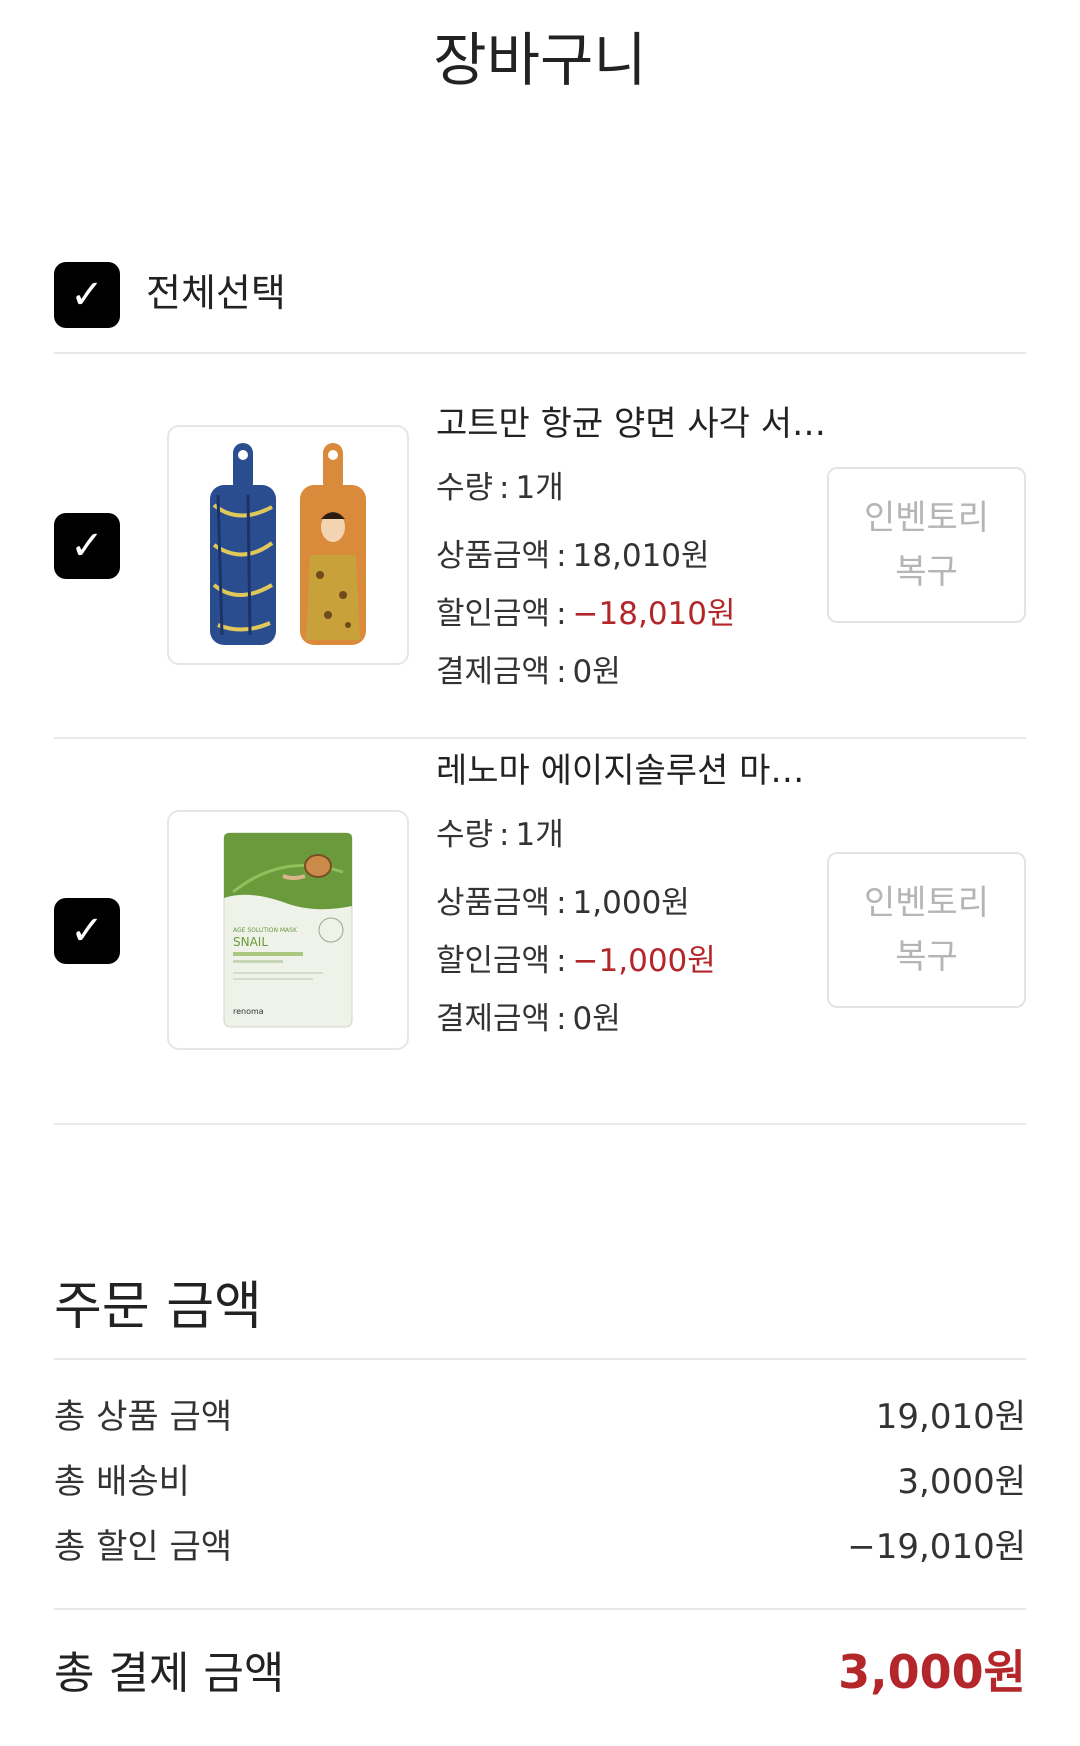 The image size is (1080, 1746). Describe the element at coordinates (631, 903) in the screenshot. I see `price-value: 1,000원` at that location.